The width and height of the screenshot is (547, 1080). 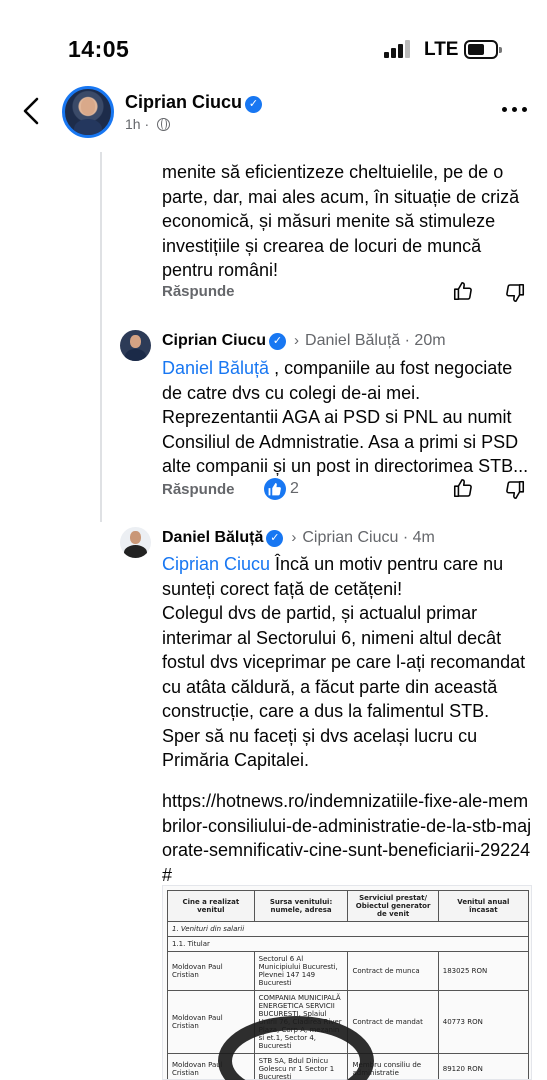 What do you see at coordinates (211, 971) in the screenshot?
I see `table-cell: Moldovan Paul Cristian` at bounding box center [211, 971].